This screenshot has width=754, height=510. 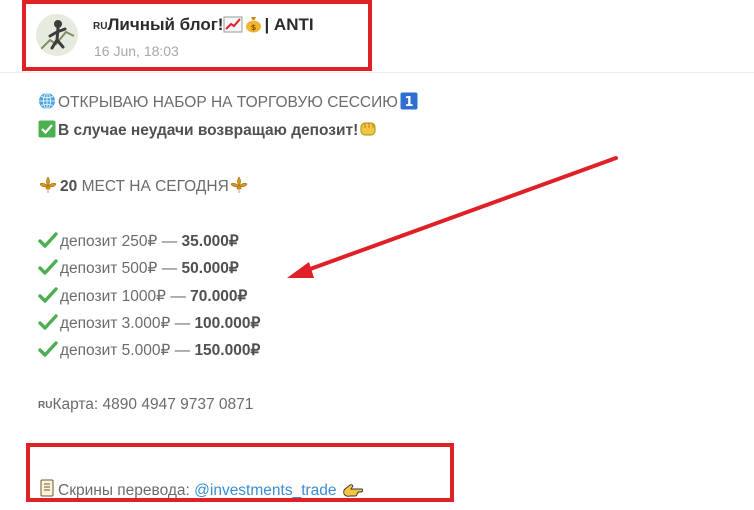 What do you see at coordinates (239, 184) in the screenshot?
I see `fleur-de-lis-icon-right` at bounding box center [239, 184].